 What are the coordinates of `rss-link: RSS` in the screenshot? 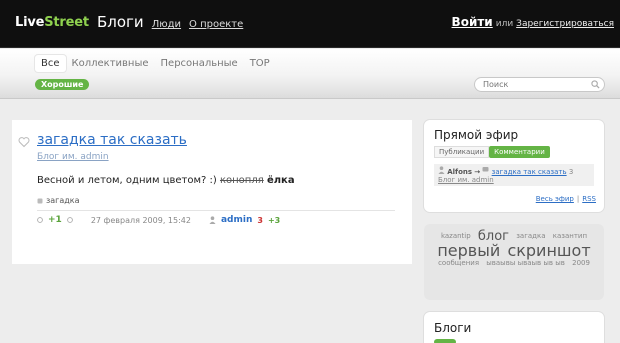 It's located at (589, 199).